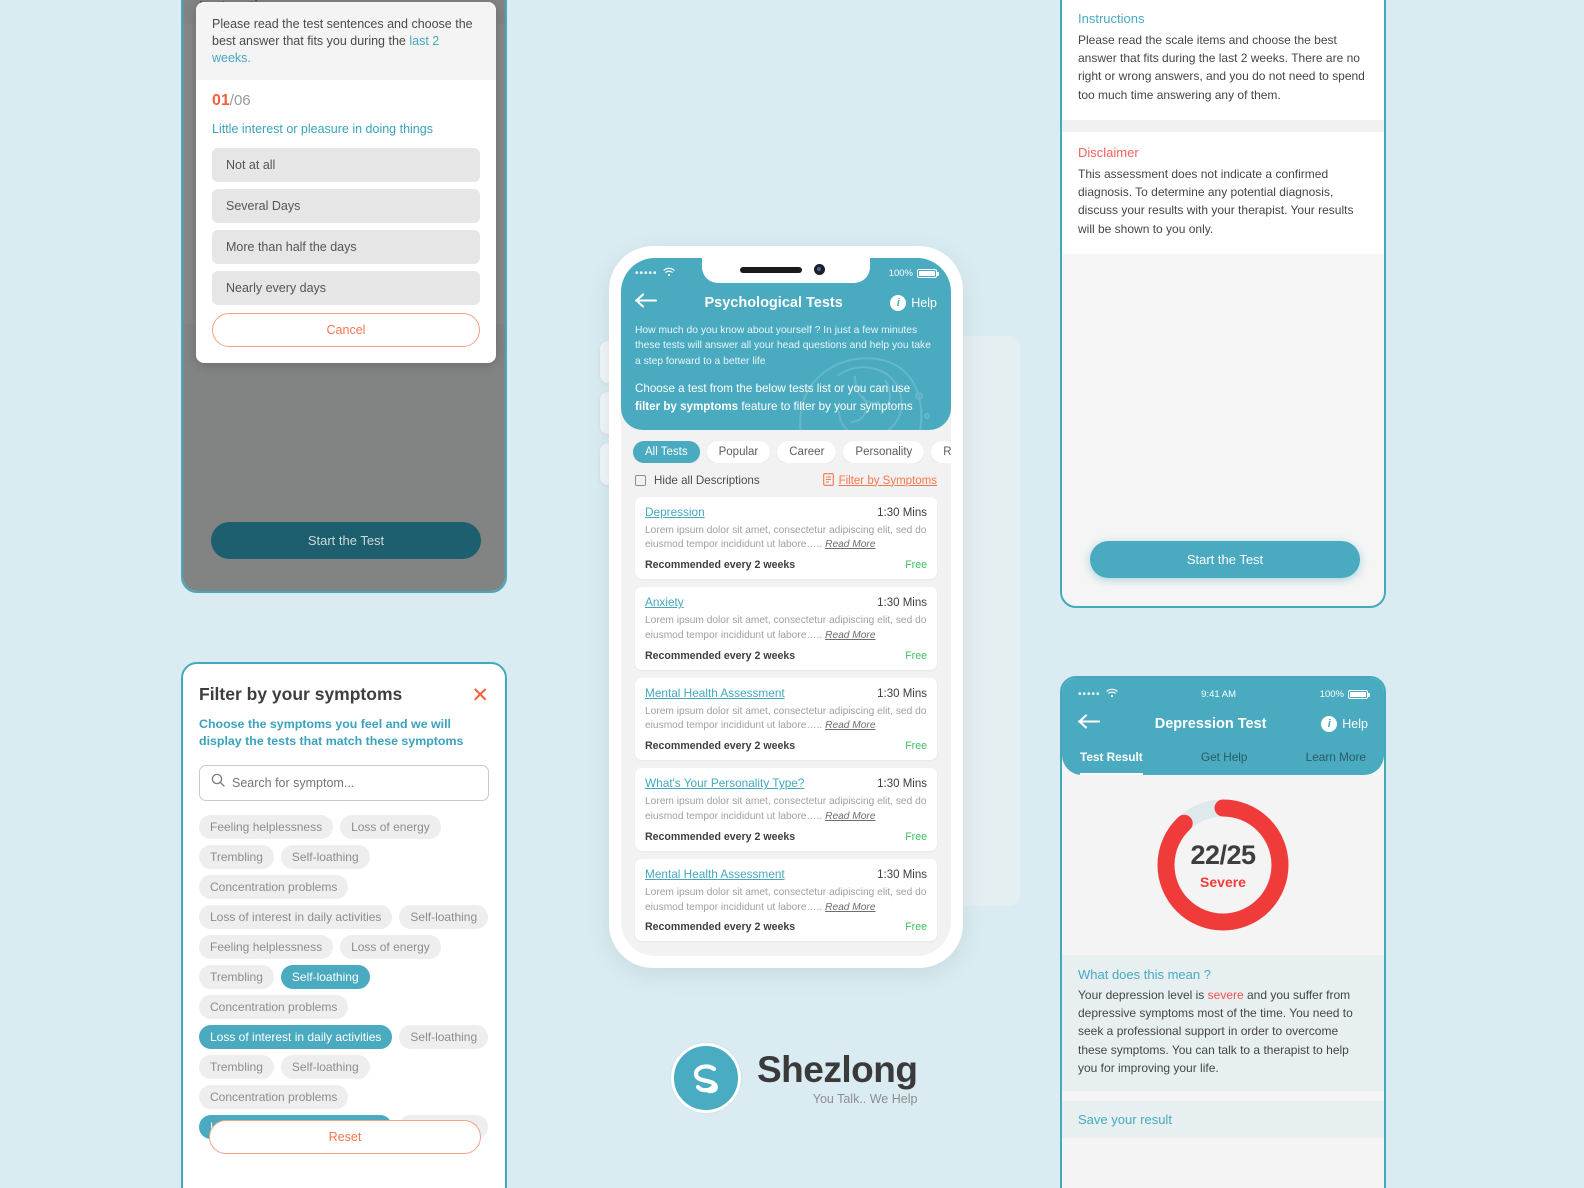  Describe the element at coordinates (346, 246) in the screenshot. I see `answer-option: More than half the days` at that location.